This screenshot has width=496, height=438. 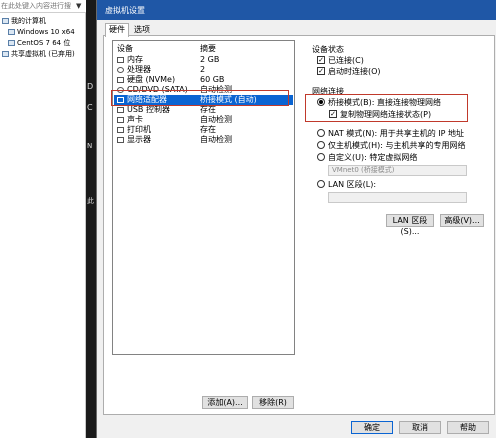 I want to click on replicate-state-checkbox: ✓, so click(x=333, y=114).